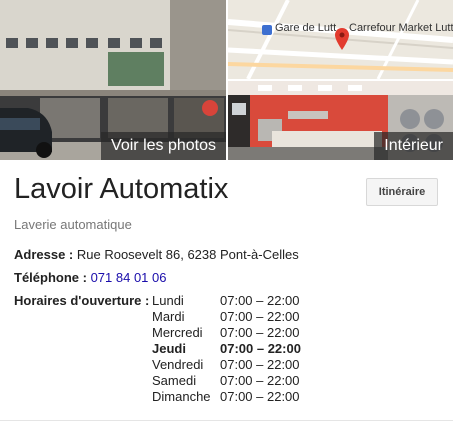 The image size is (453, 423). Describe the element at coordinates (177, 332) in the screenshot. I see `hours-day: Mercredi` at that location.